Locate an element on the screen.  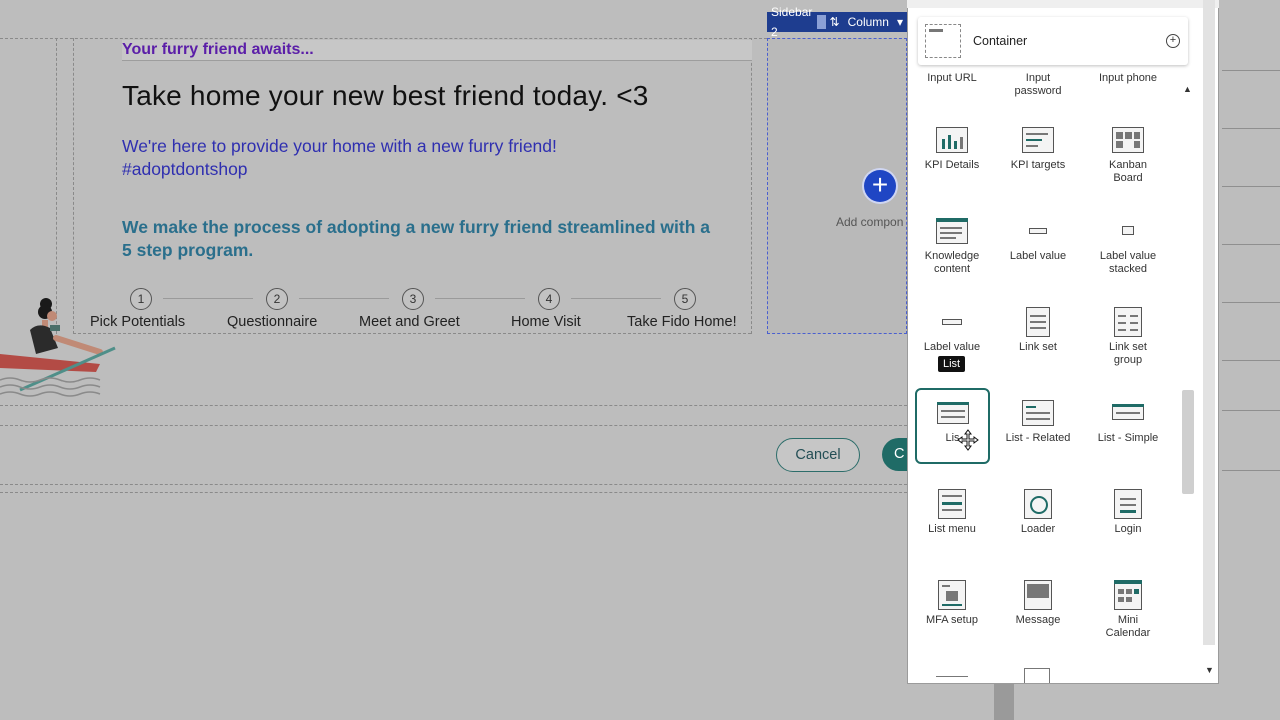
login-icon is located at coordinates (1128, 504).